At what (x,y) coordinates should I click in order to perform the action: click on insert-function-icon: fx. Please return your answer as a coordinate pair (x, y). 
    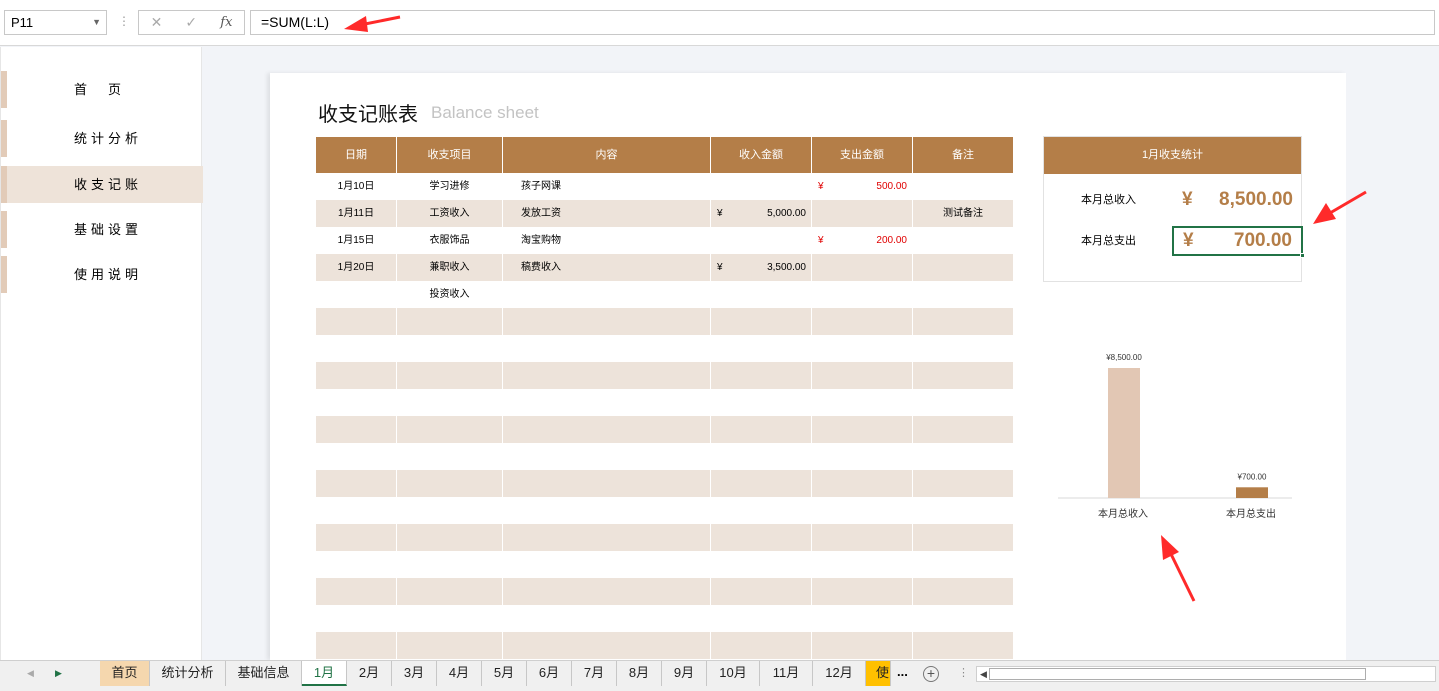
    Looking at the image, I should click on (226, 22).